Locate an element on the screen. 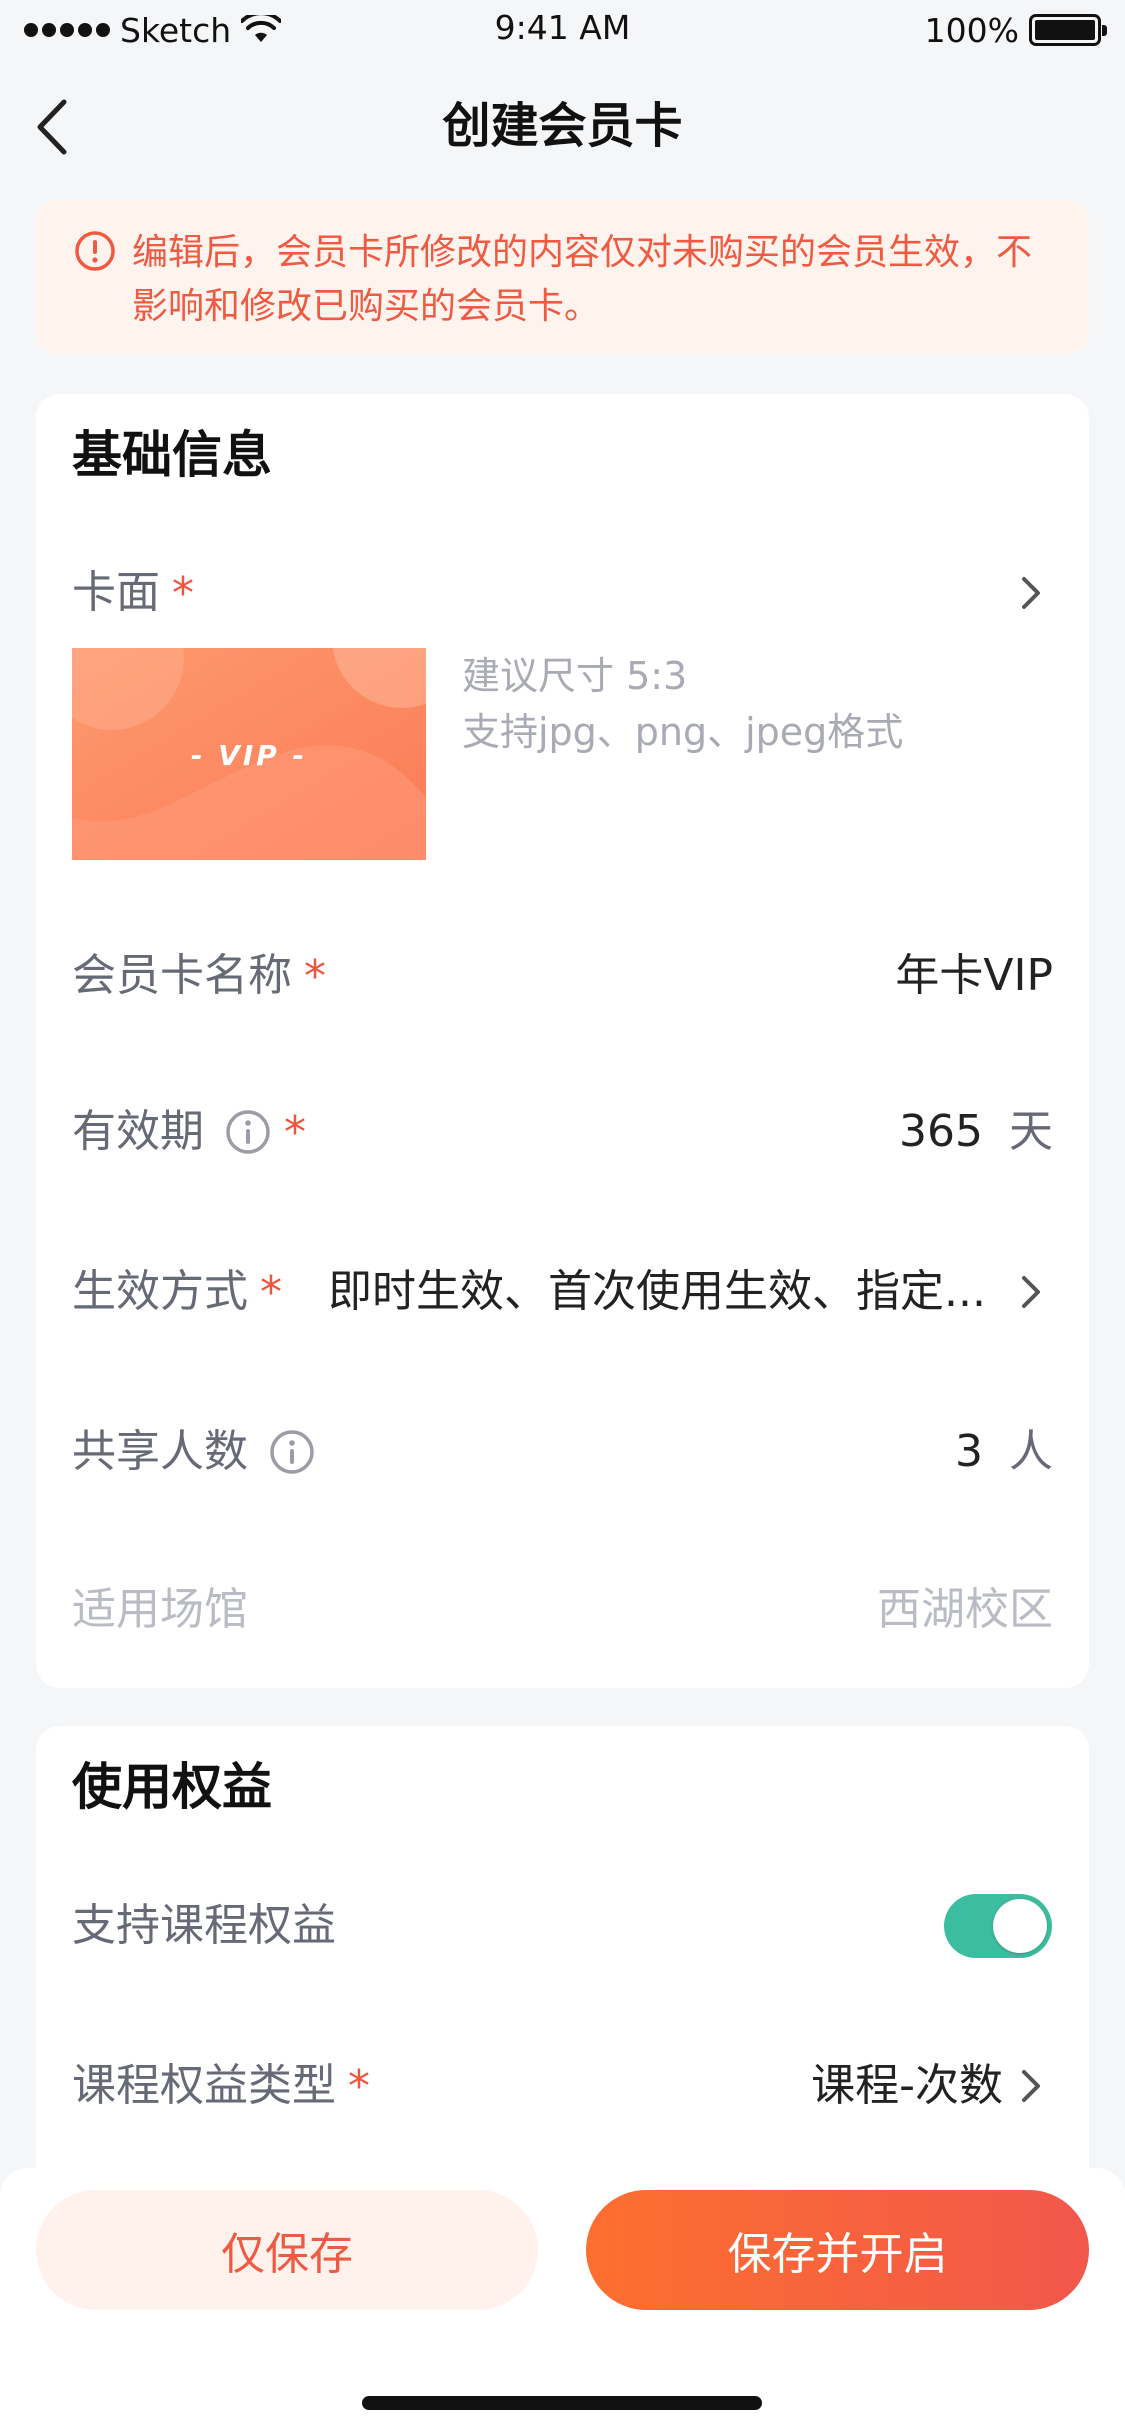  course-type-label: 课程权益类型 is located at coordinates (204, 2085).